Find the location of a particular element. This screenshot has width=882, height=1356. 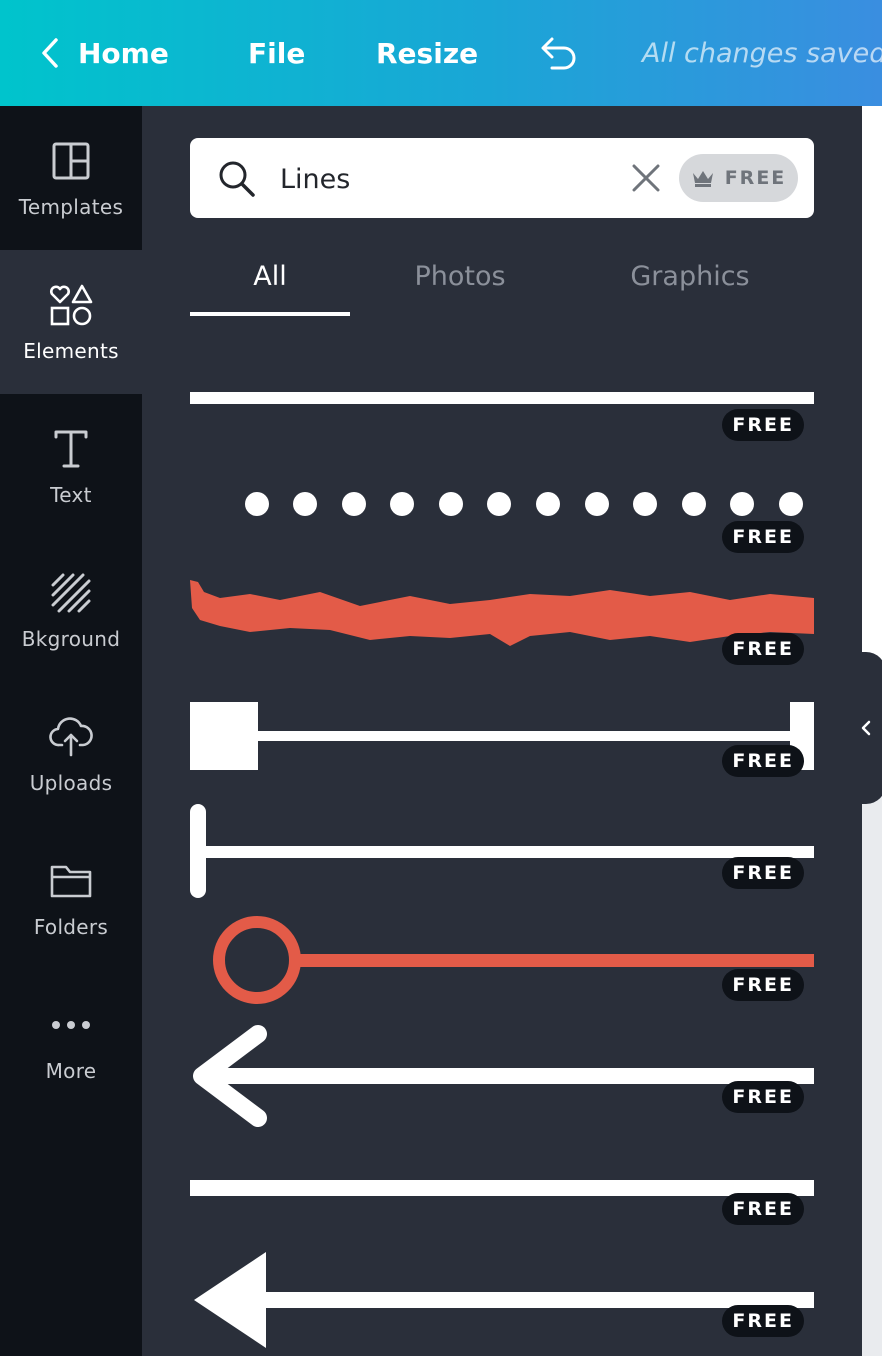

result-dotted-line: FREE is located at coordinates (502, 514).